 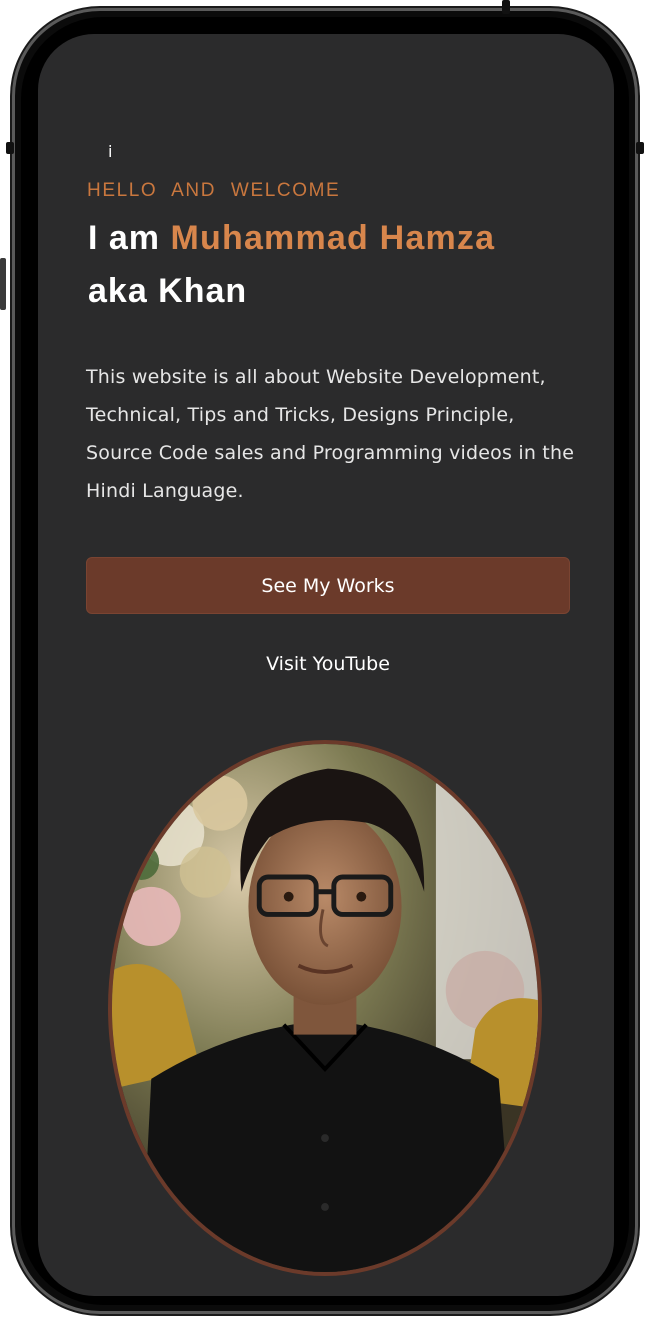 What do you see at coordinates (214, 190) in the screenshot?
I see `greeting-text: HELLO AND WELCOME` at bounding box center [214, 190].